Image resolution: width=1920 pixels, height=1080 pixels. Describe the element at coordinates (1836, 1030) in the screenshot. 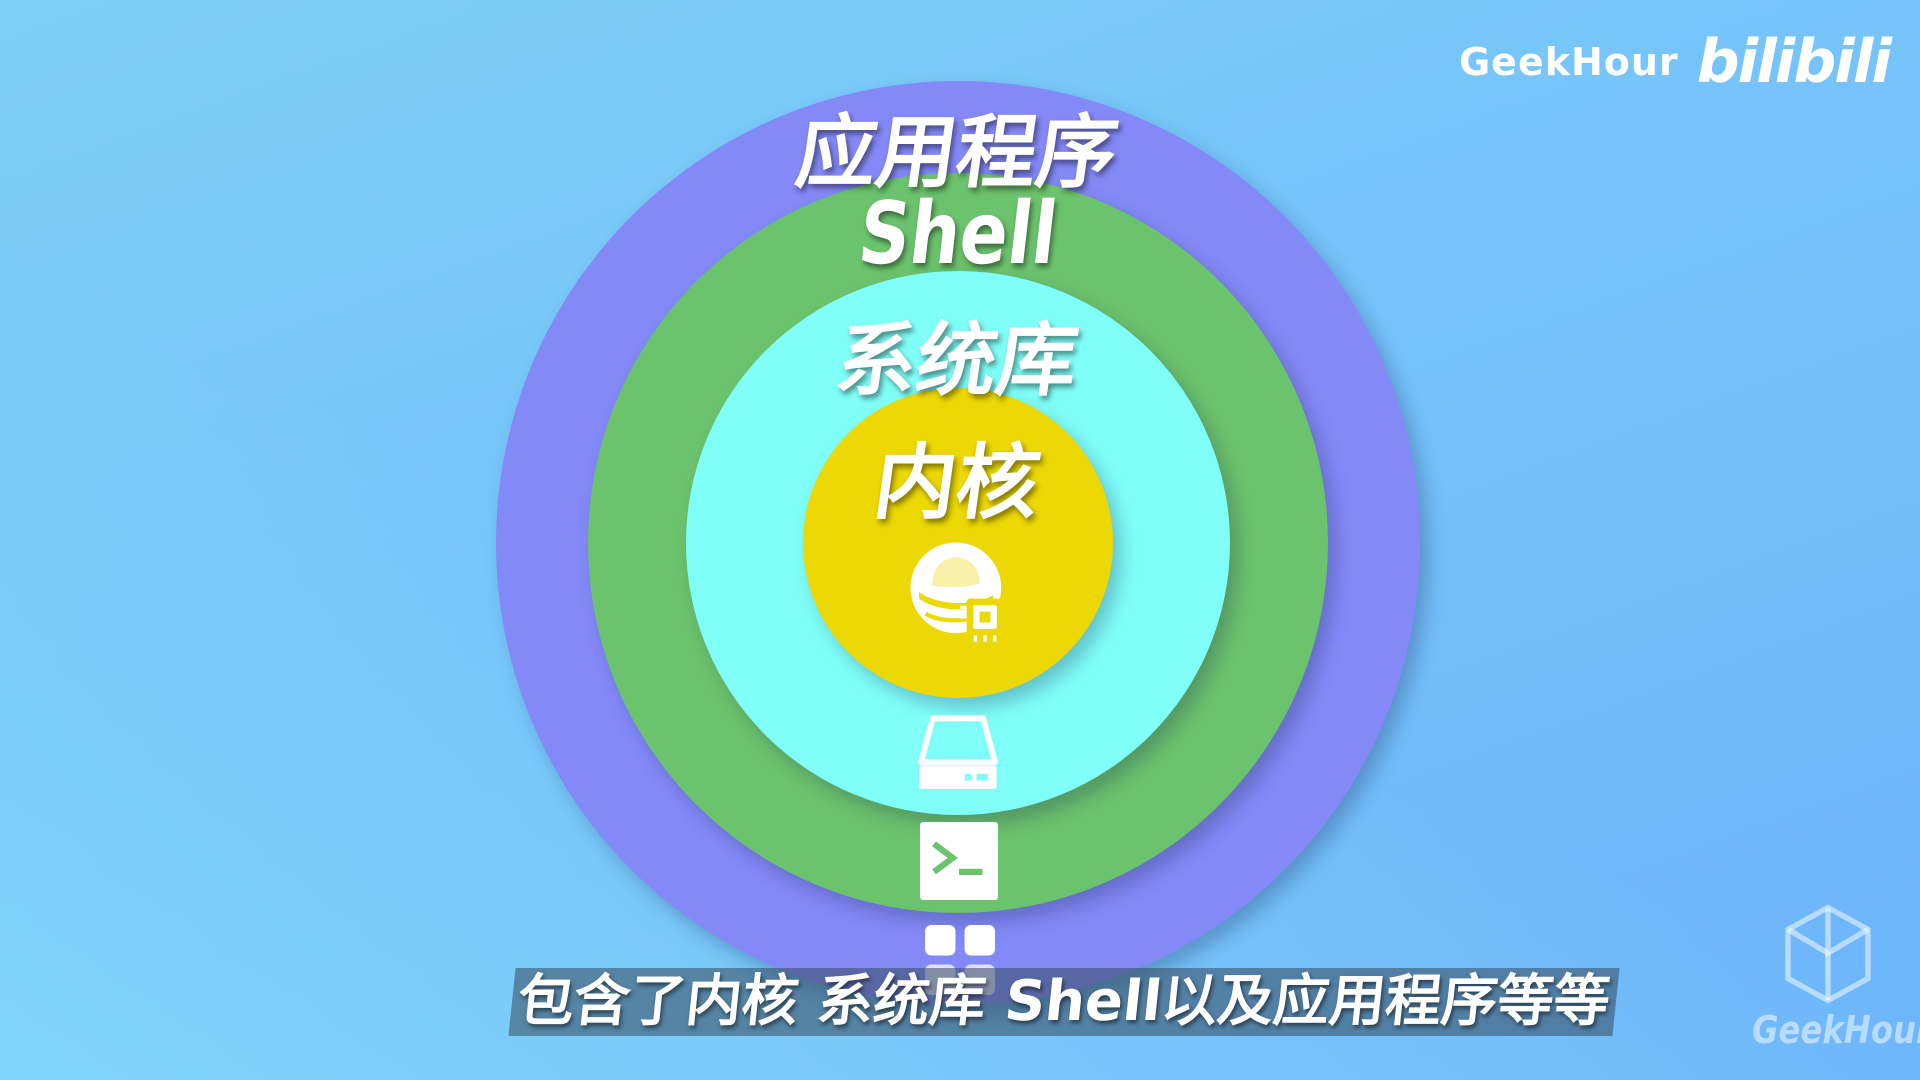

I see `watermark-text: GeekHour` at that location.